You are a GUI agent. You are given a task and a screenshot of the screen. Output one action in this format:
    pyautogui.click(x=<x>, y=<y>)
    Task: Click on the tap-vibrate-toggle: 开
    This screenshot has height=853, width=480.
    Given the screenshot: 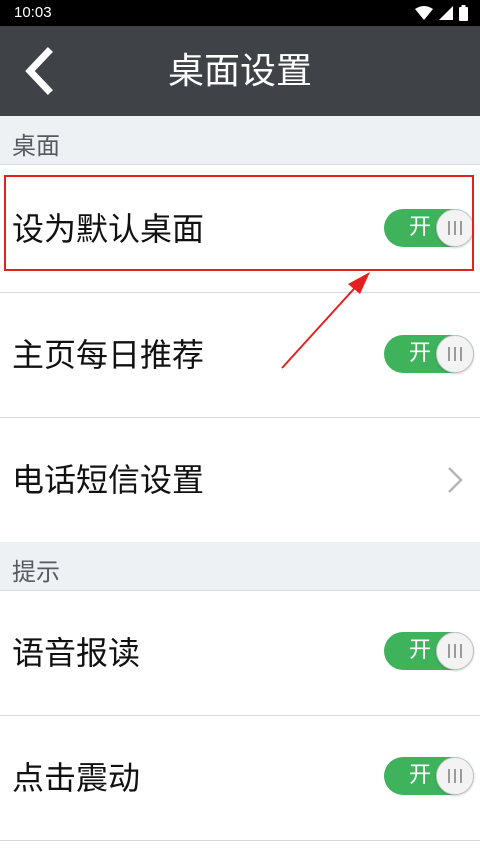 What is the action you would take?
    pyautogui.click(x=429, y=776)
    